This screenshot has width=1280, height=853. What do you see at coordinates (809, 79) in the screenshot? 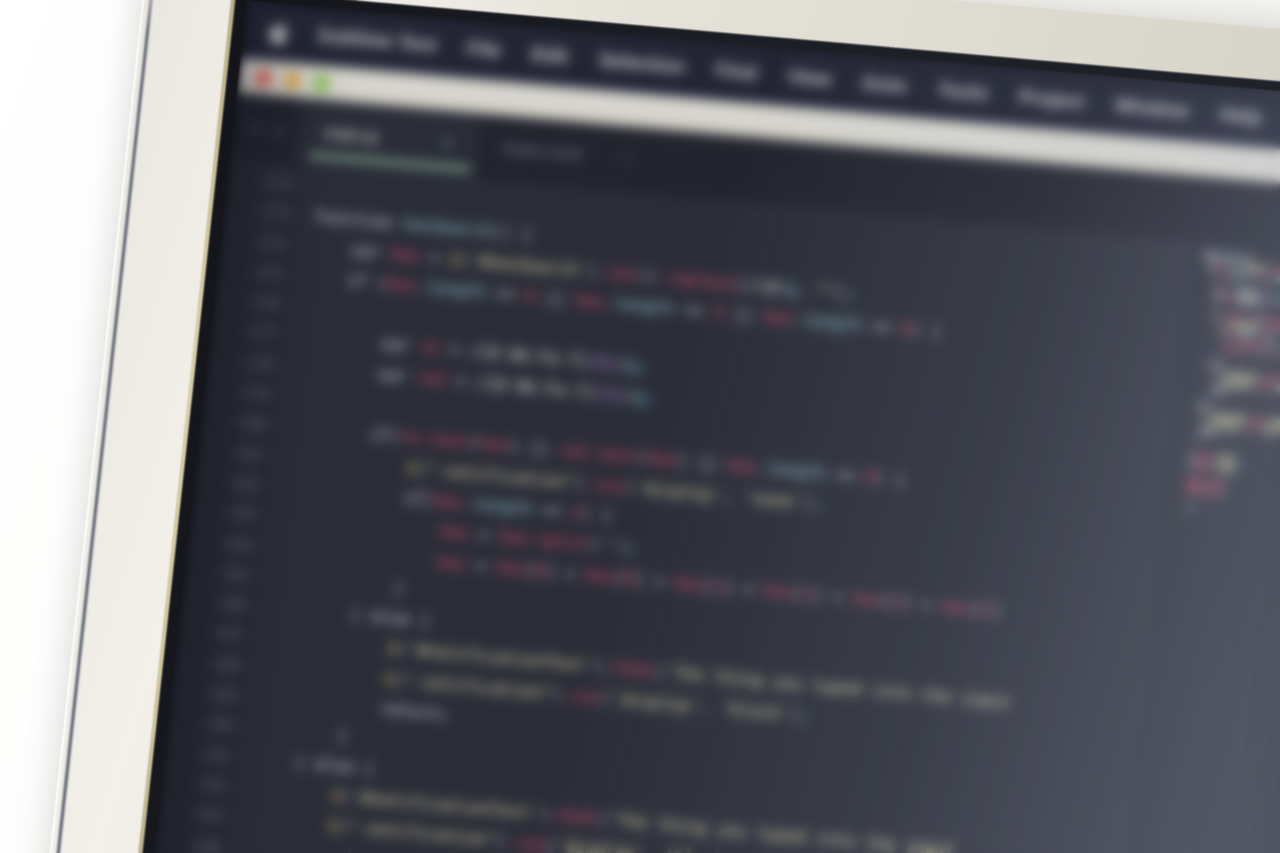
I see `menu-item-view: View` at bounding box center [809, 79].